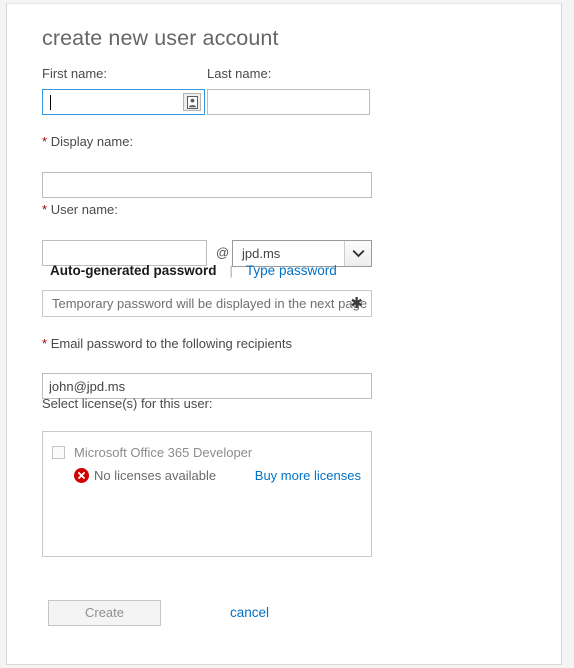 The height and width of the screenshot is (668, 574). Describe the element at coordinates (92, 141) in the screenshot. I see `display-name-label-text: Display name:` at that location.